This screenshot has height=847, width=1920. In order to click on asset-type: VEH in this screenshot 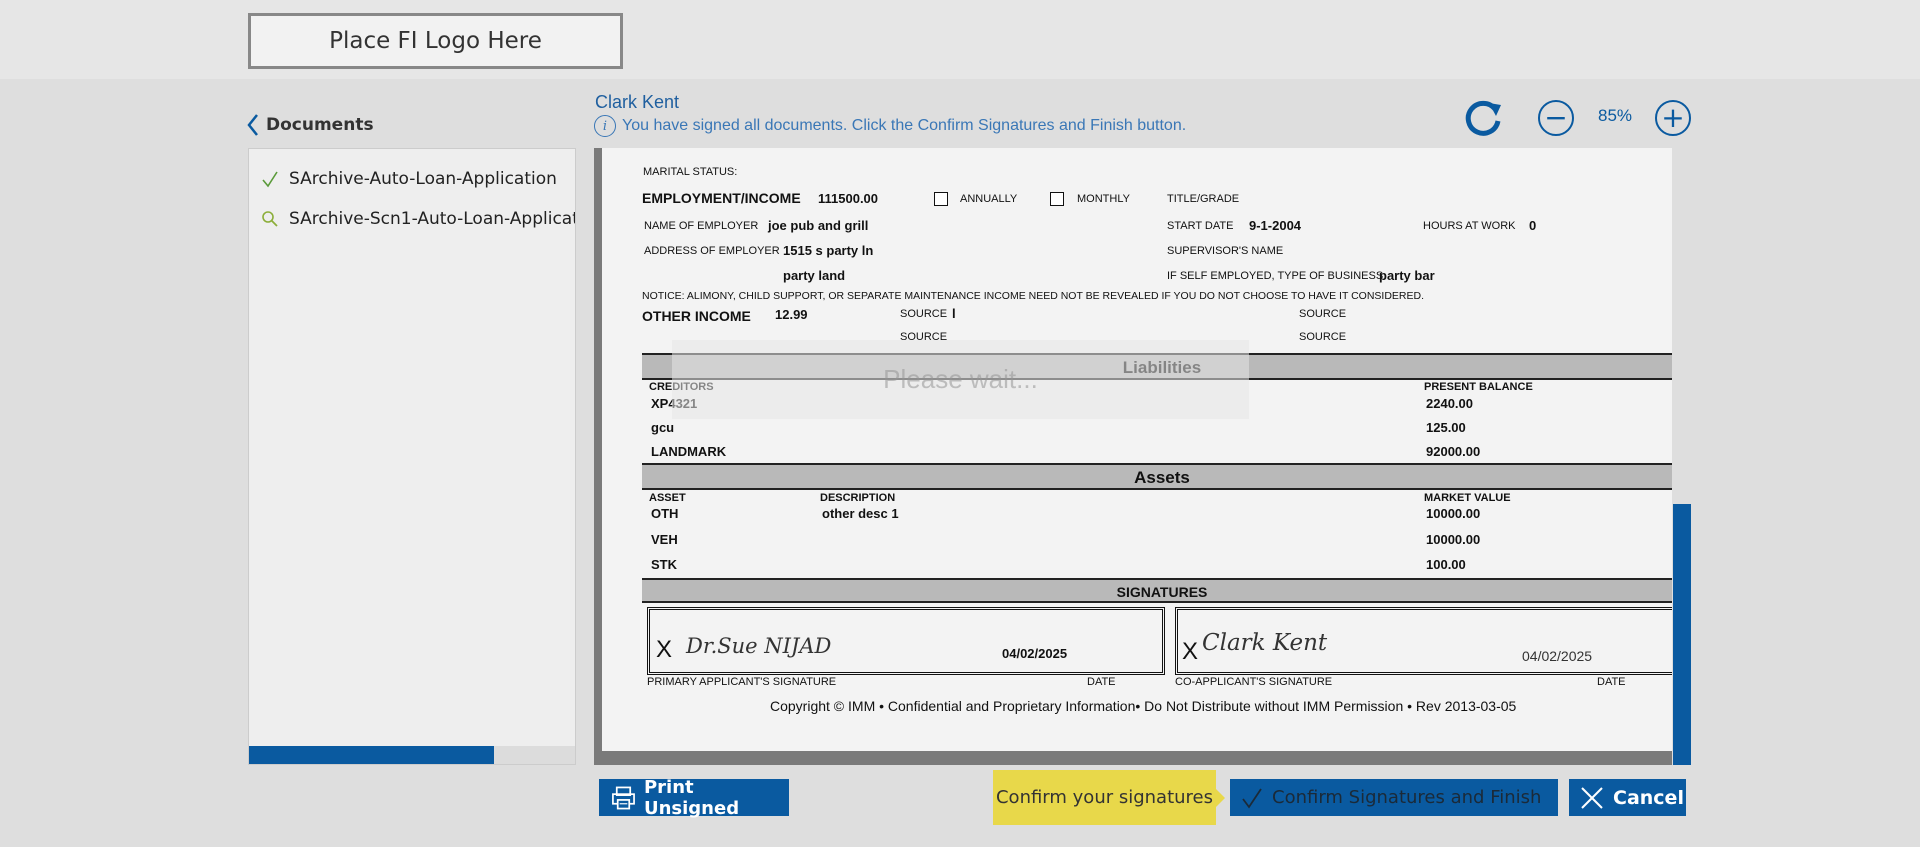, I will do `click(664, 539)`.